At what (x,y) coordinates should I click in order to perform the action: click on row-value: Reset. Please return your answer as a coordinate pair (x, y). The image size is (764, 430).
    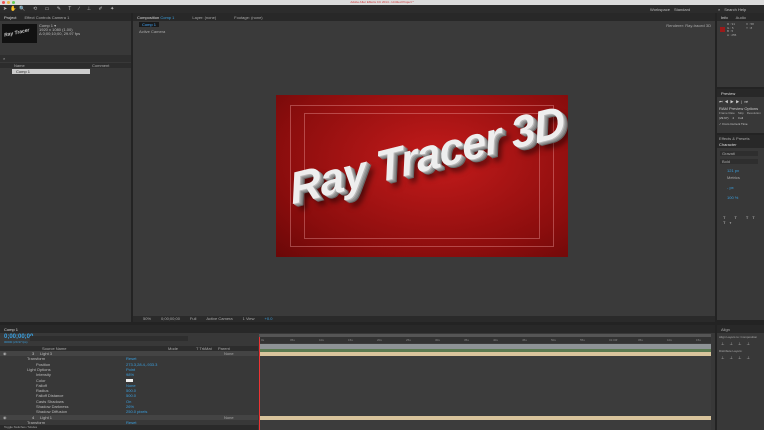
    Looking at the image, I should click on (131, 358).